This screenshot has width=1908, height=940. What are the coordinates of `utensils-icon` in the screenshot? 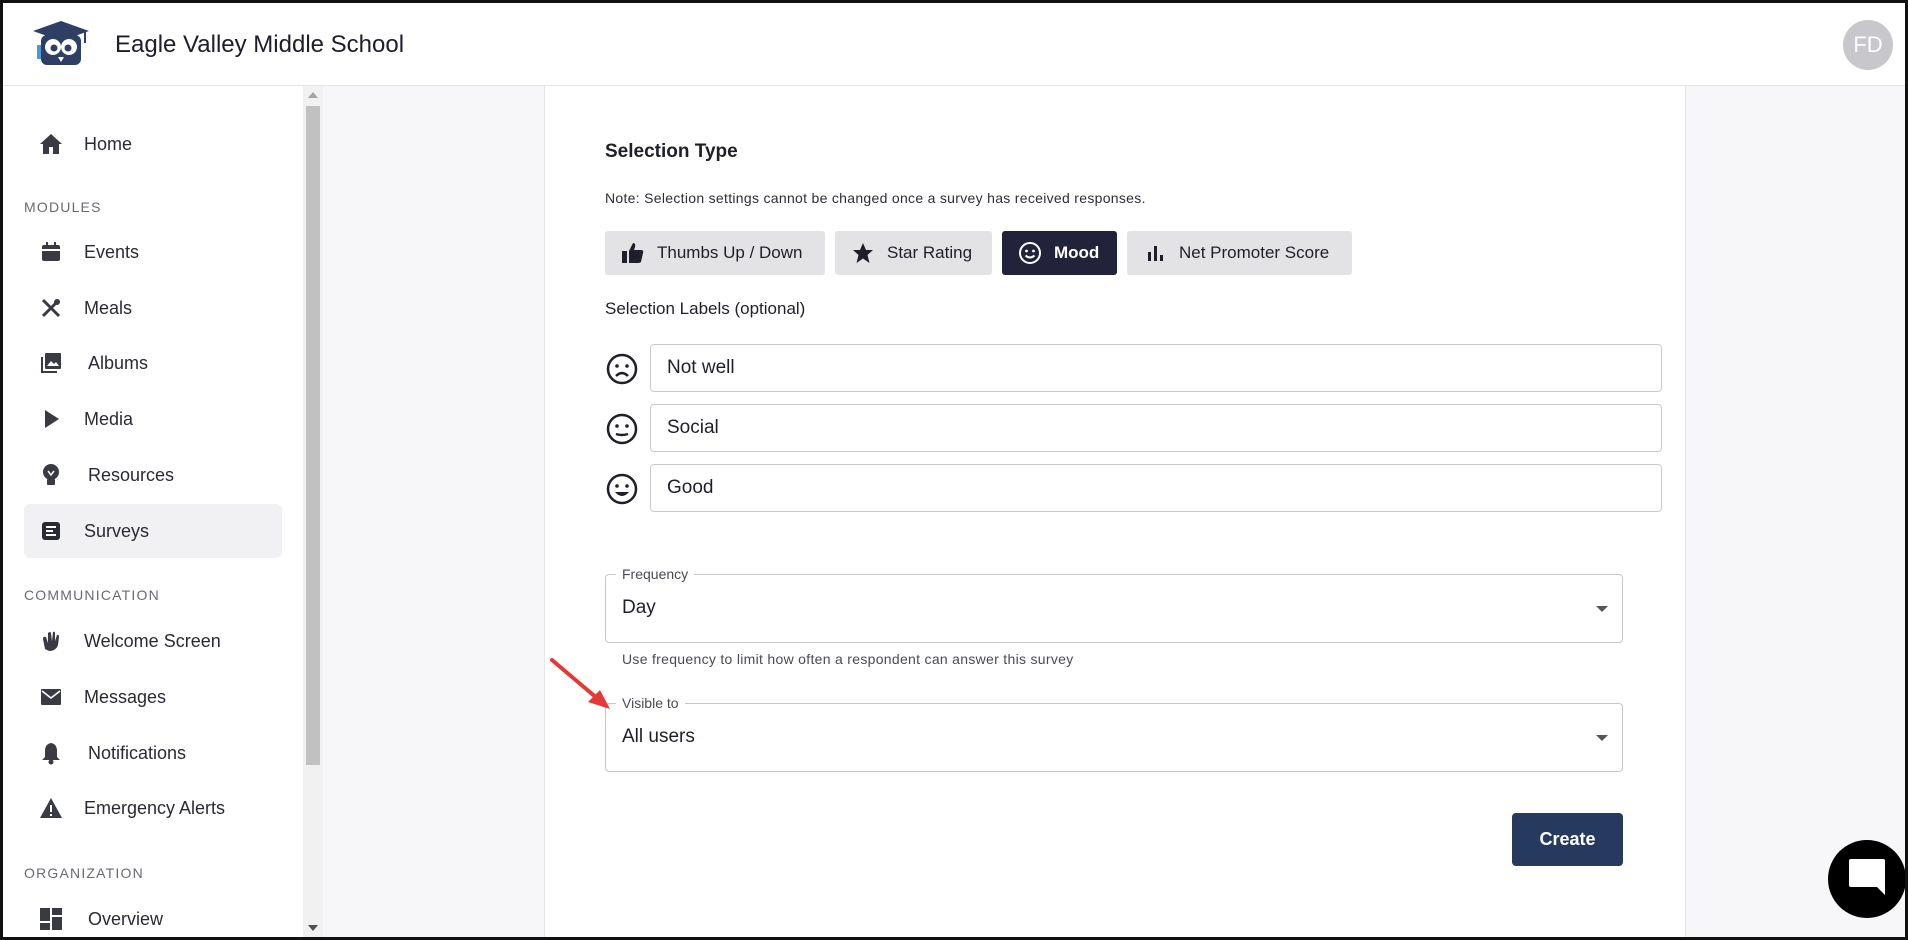 It's located at (51, 308).